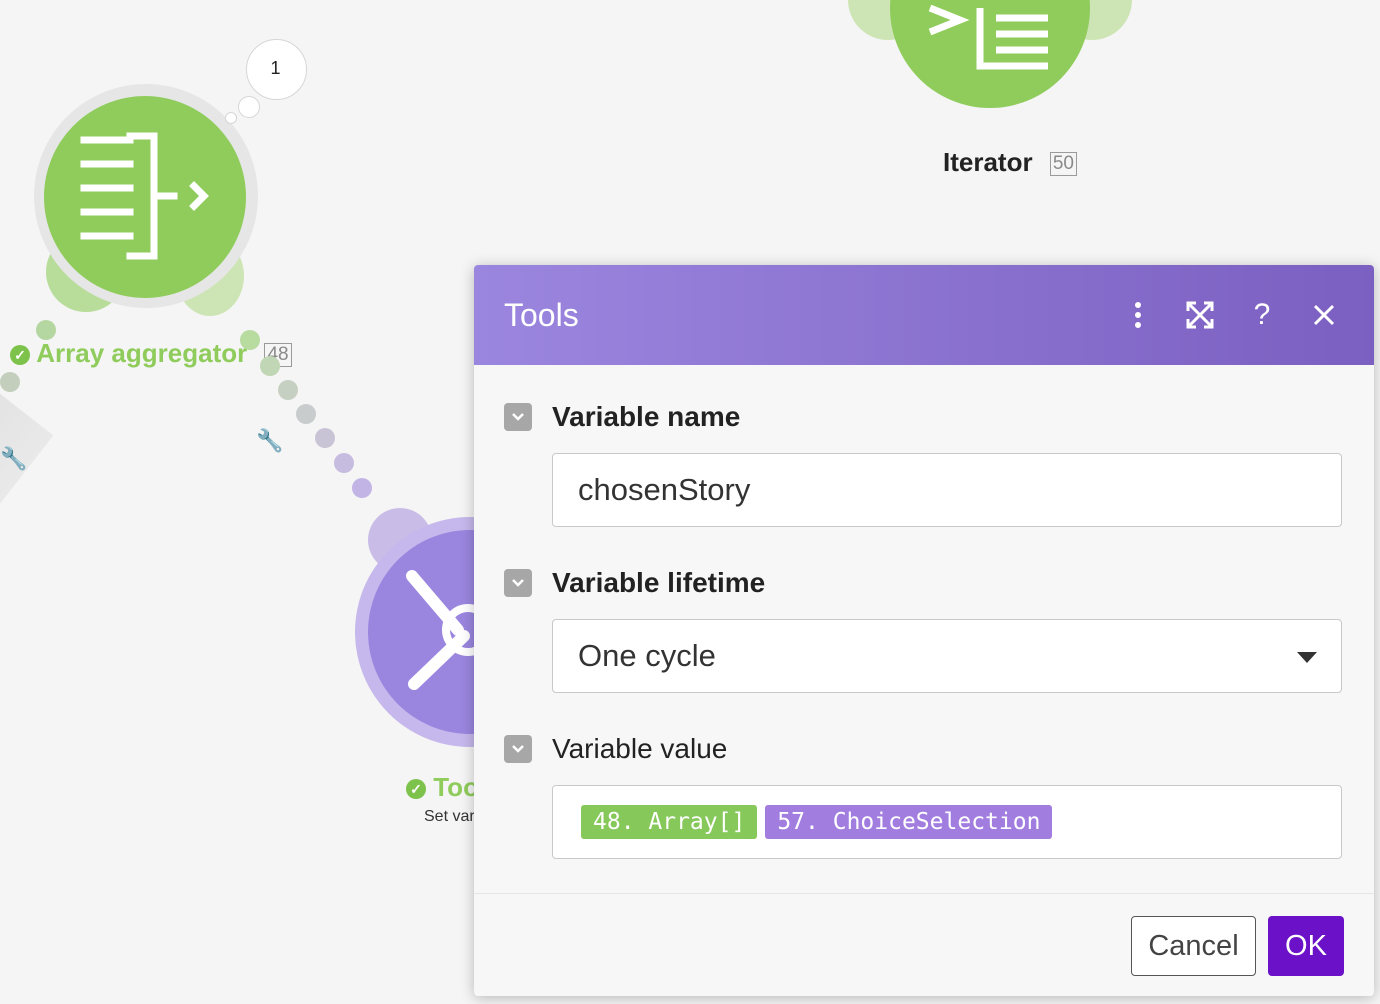 The image size is (1380, 1004). I want to click on expand-icon, so click(1200, 315).